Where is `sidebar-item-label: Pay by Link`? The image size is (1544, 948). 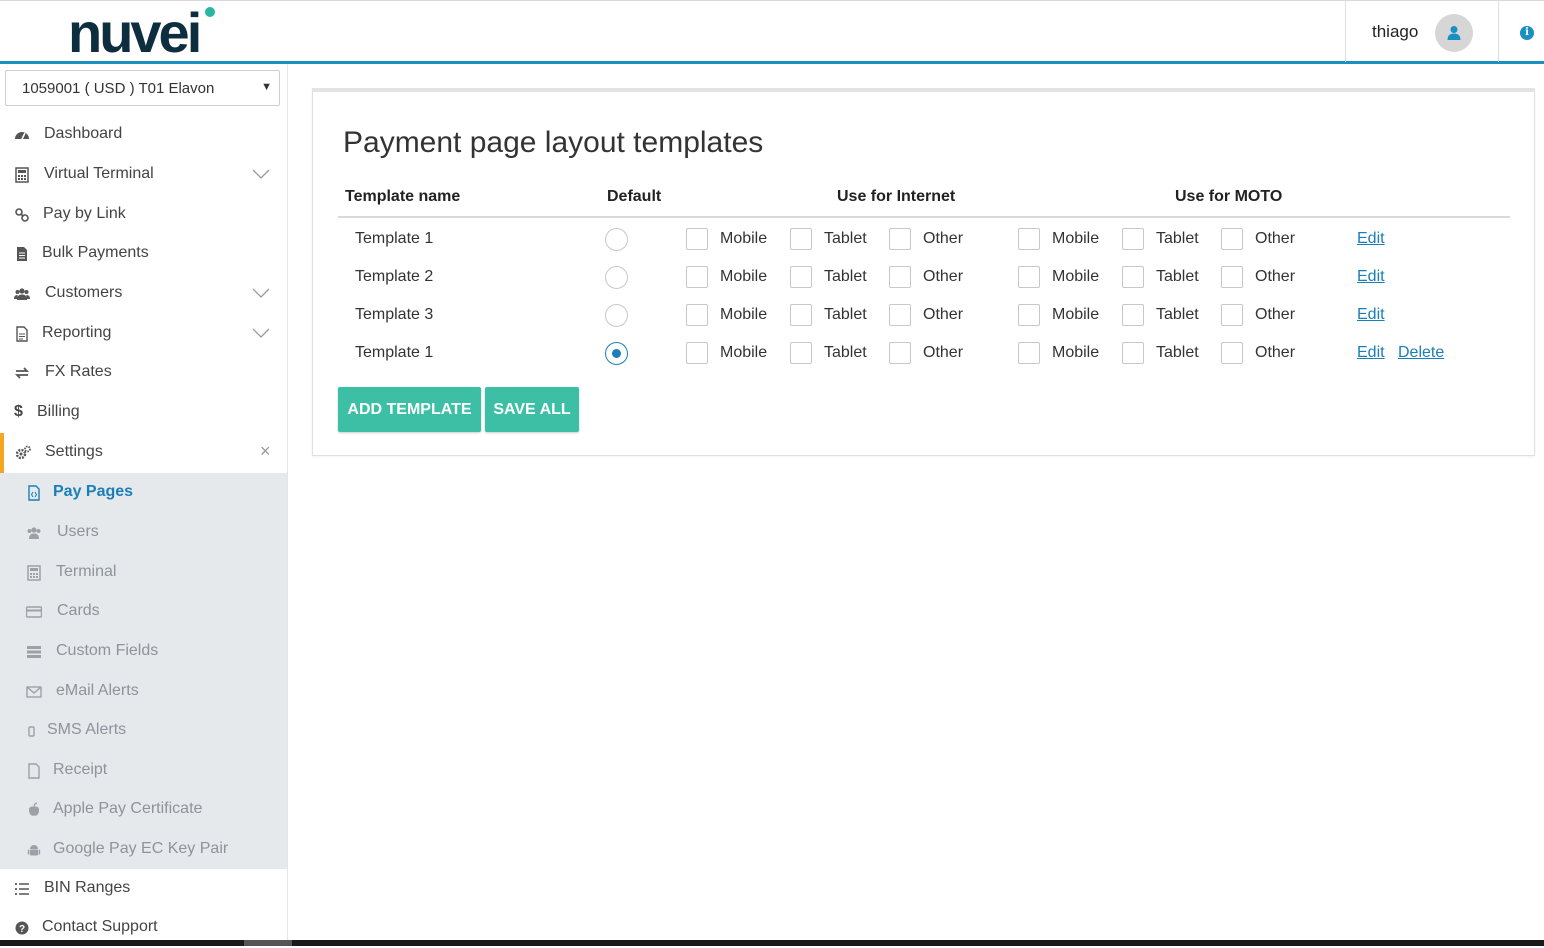
sidebar-item-label: Pay by Link is located at coordinates (84, 213).